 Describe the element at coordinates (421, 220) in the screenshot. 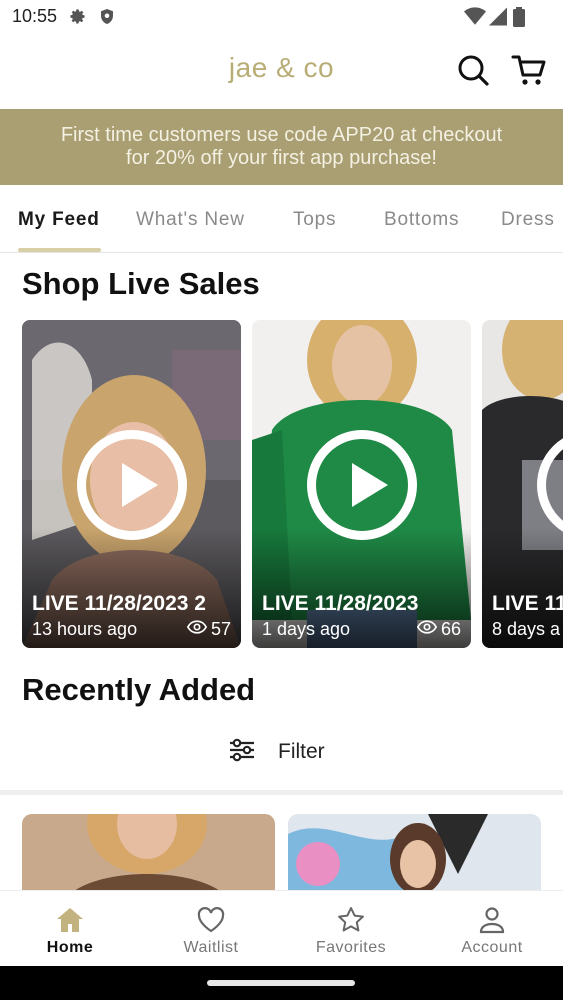

I see `tab-bottoms: Bottoms` at that location.